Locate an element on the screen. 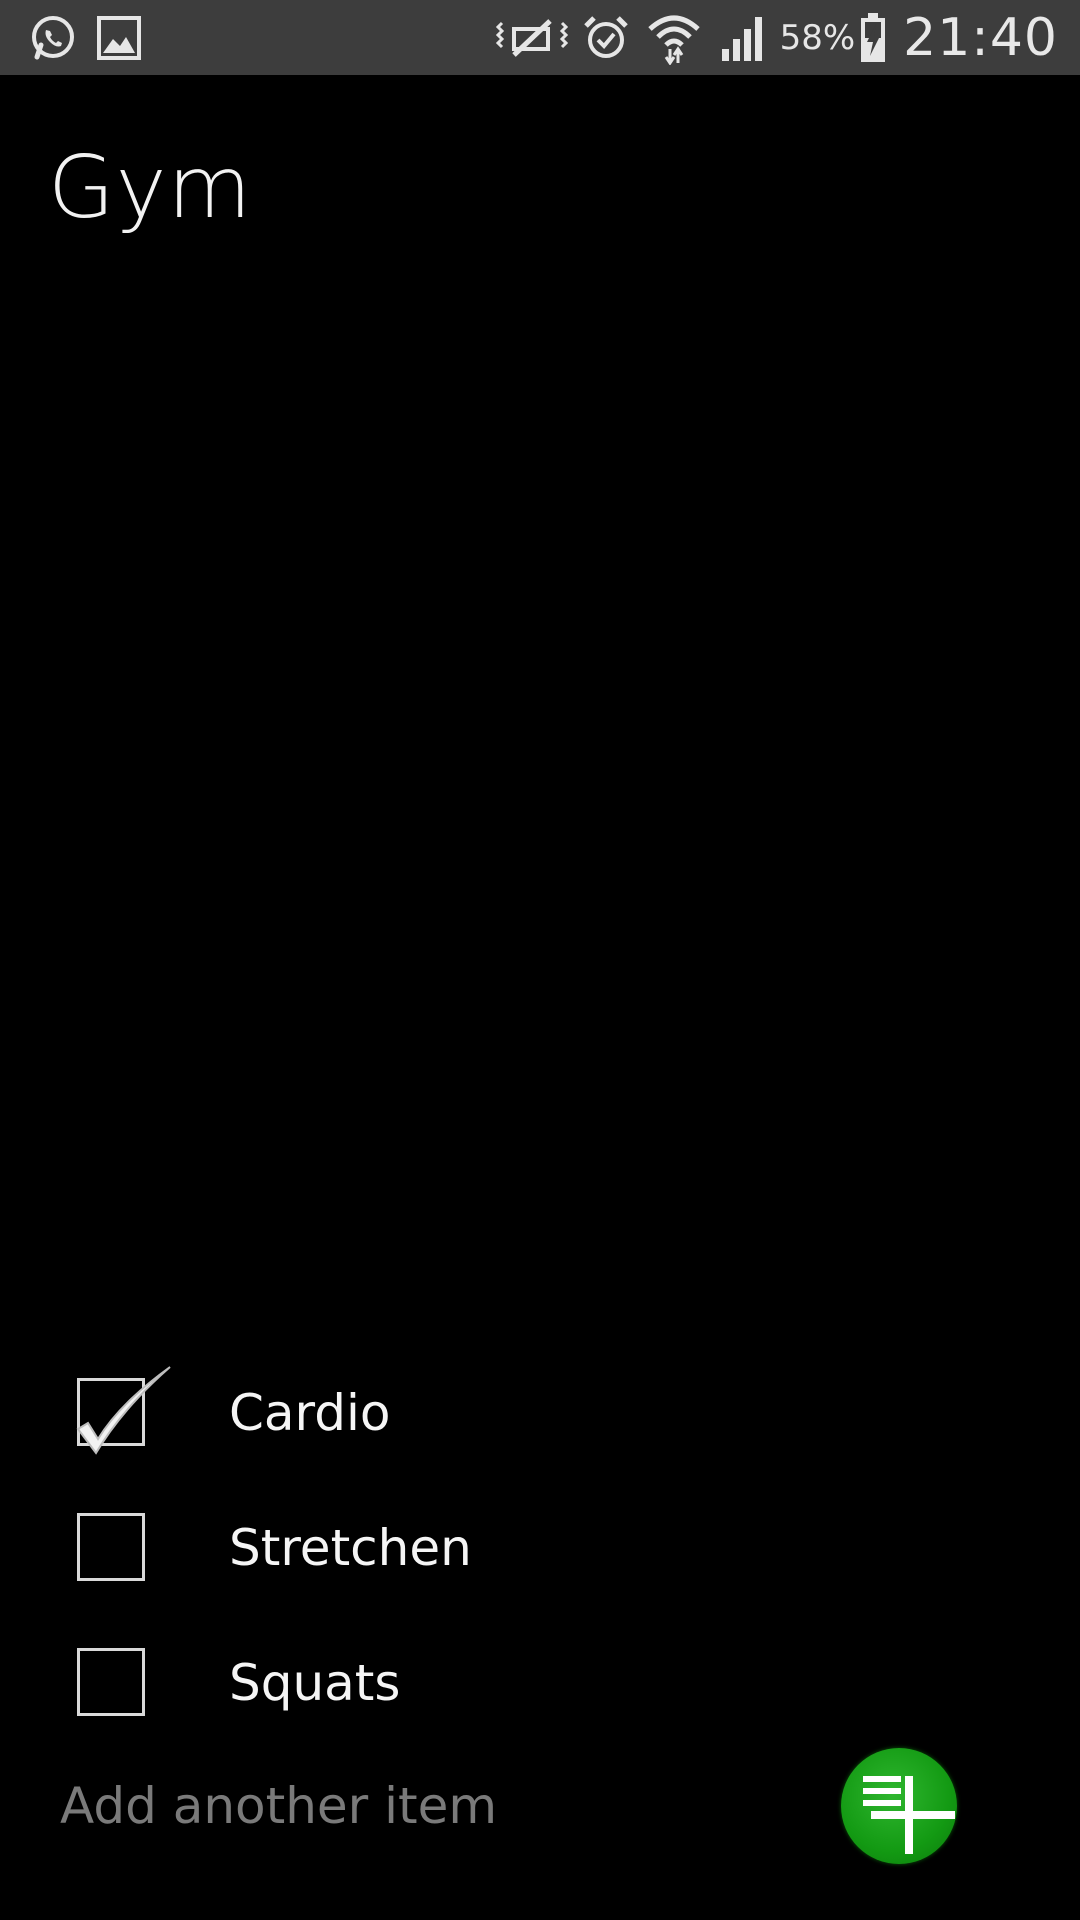  checklist-item: Cardio is located at coordinates (540, 1413).